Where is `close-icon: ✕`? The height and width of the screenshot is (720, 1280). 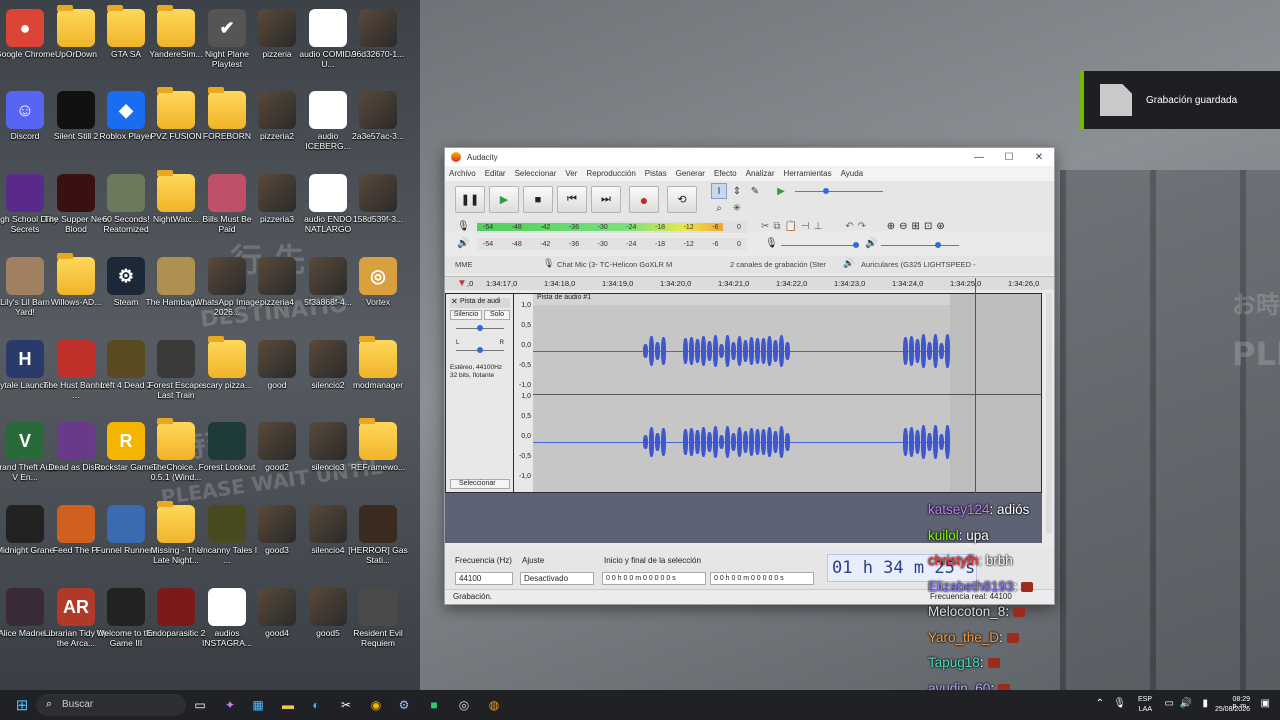
close-icon: ✕ is located at coordinates (1039, 157).